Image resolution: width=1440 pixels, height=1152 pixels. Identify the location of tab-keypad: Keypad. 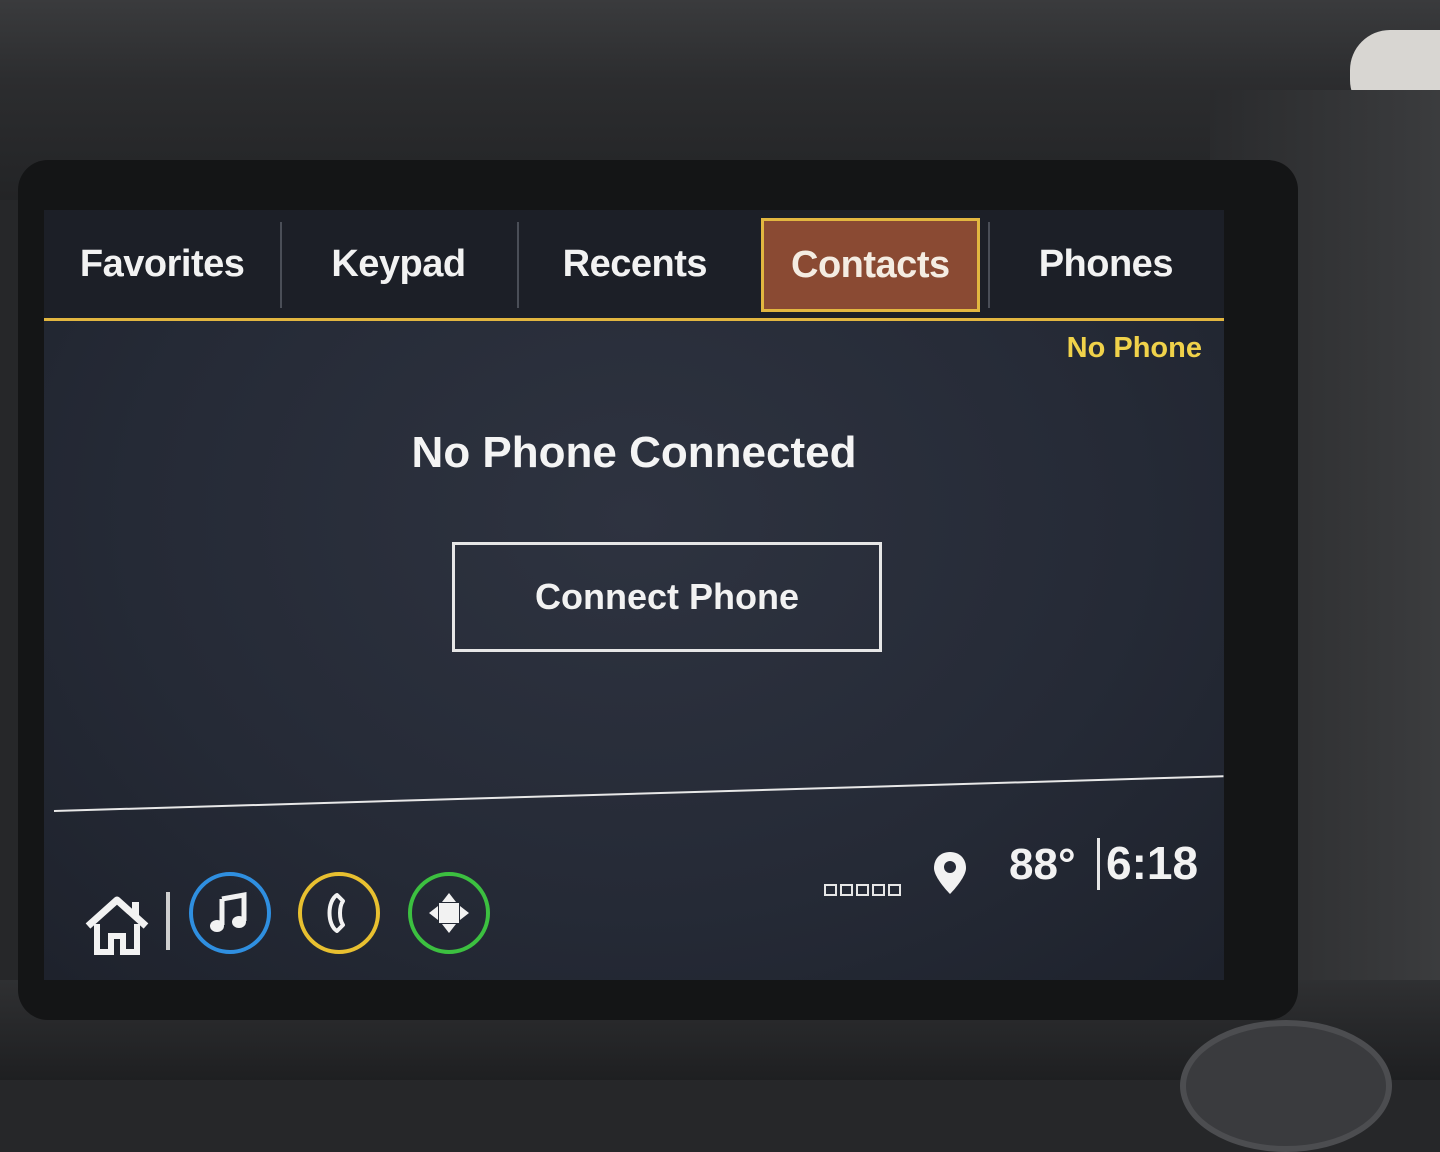
(398, 264).